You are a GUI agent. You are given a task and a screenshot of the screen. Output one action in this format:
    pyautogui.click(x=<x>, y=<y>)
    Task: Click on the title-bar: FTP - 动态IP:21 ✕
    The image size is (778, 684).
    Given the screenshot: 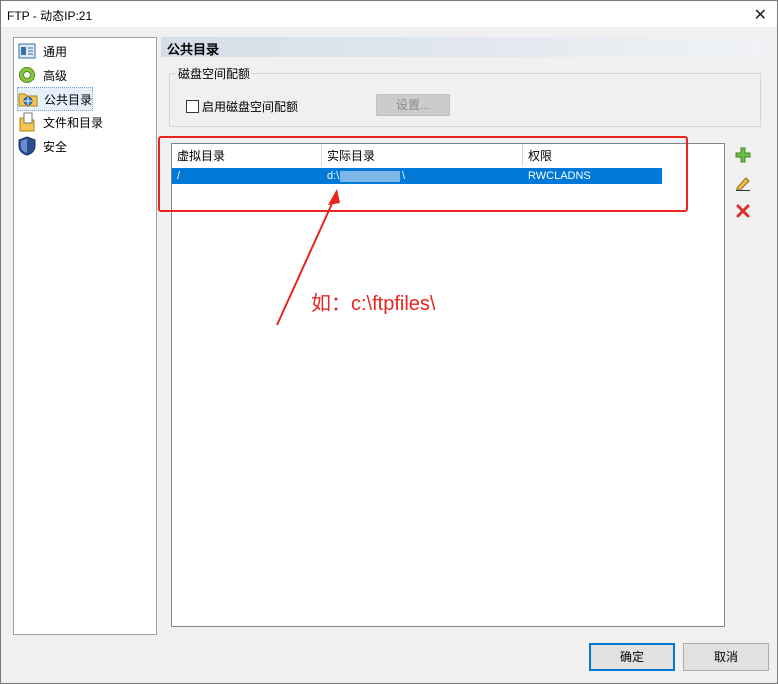 What is the action you would take?
    pyautogui.click(x=389, y=14)
    